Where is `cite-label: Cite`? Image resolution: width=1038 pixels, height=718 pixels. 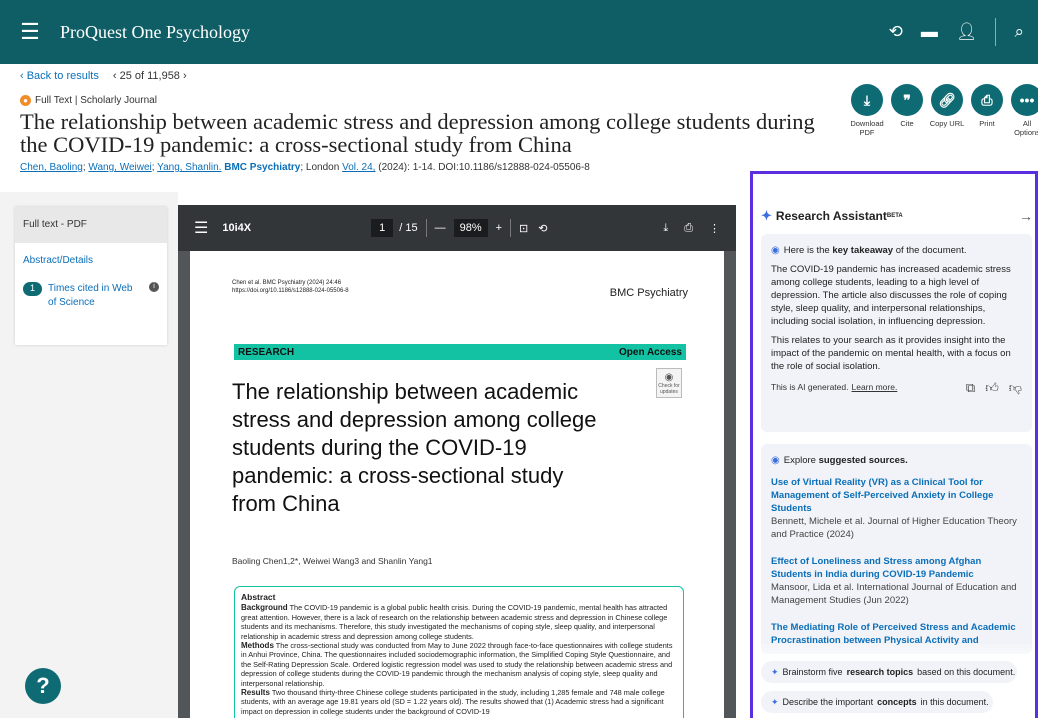
cite-label: Cite is located at coordinates (907, 123).